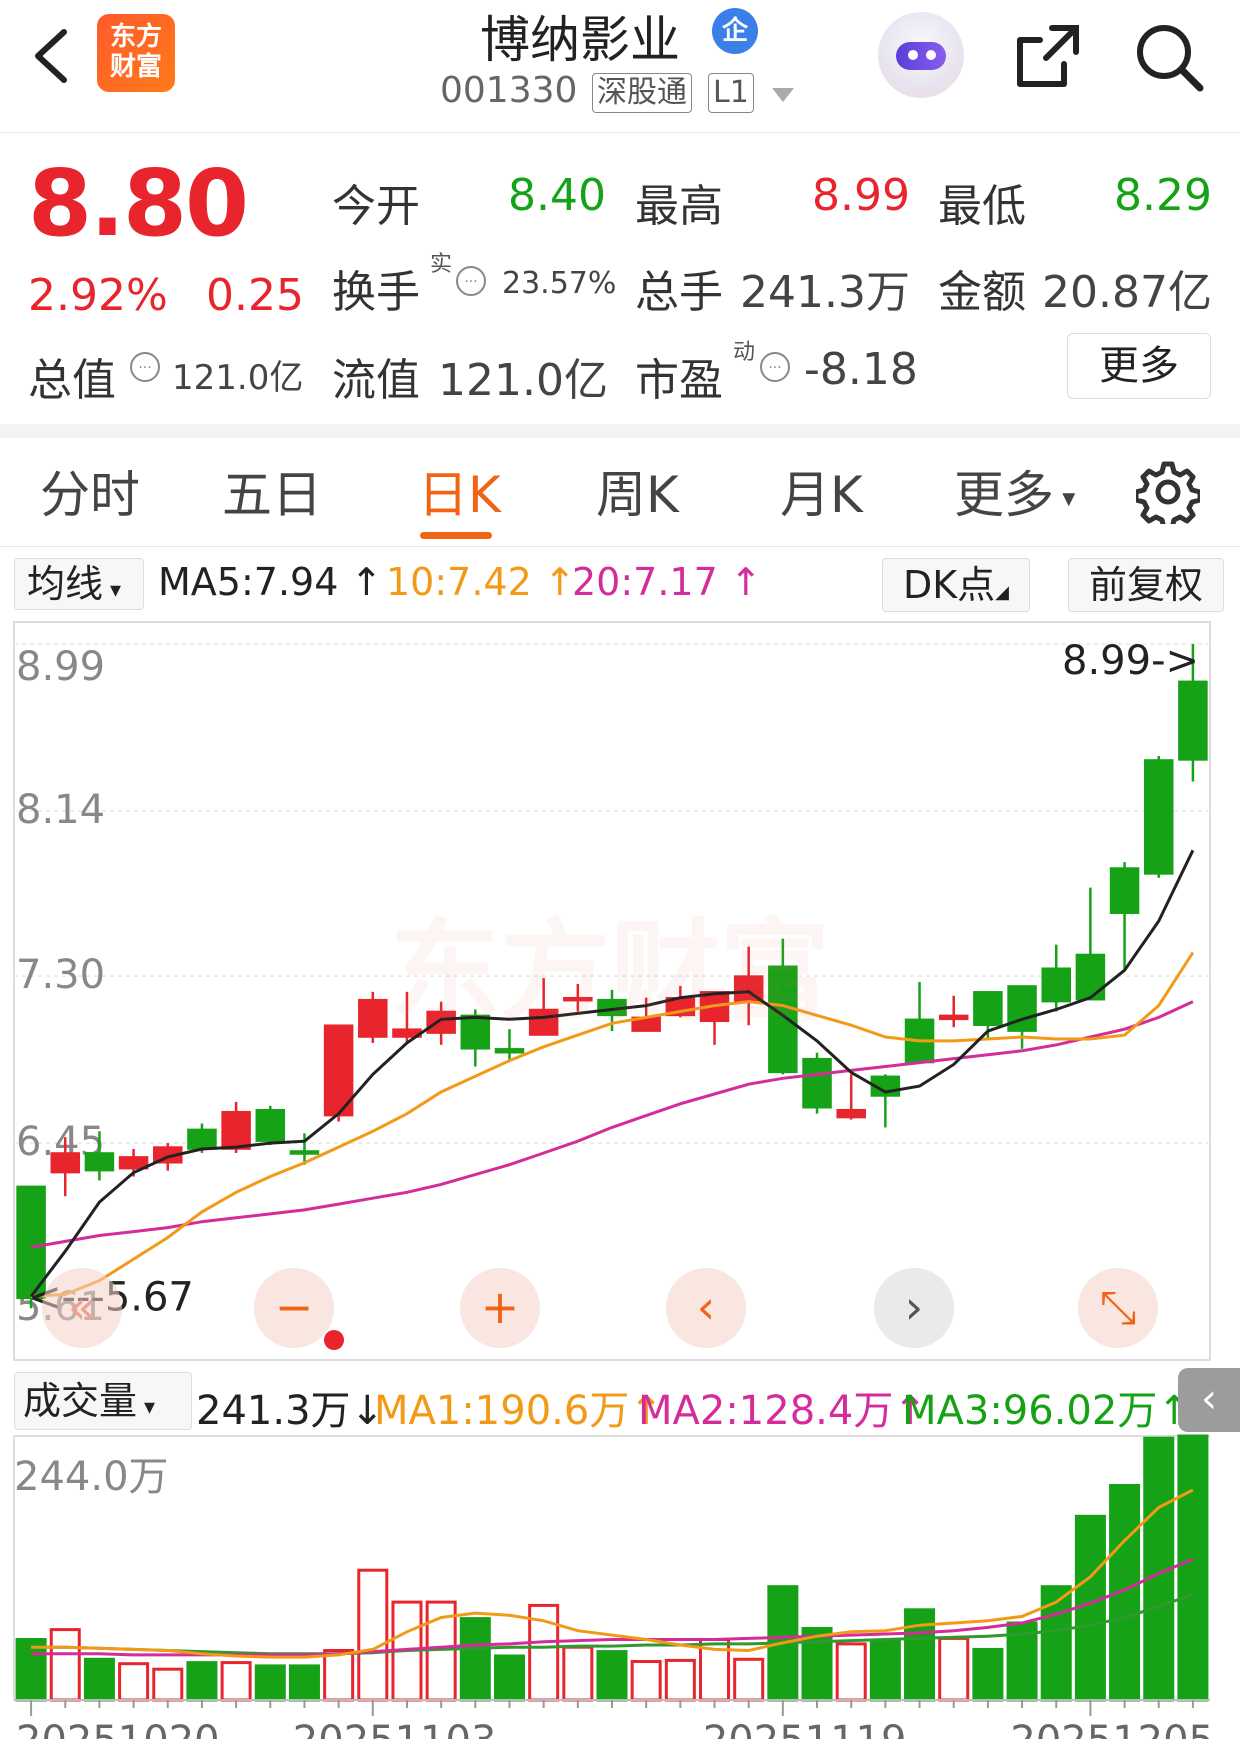 This screenshot has height=1739, width=1240. Describe the element at coordinates (821, 491) in the screenshot. I see `tab-monthly-k: 月K` at that location.